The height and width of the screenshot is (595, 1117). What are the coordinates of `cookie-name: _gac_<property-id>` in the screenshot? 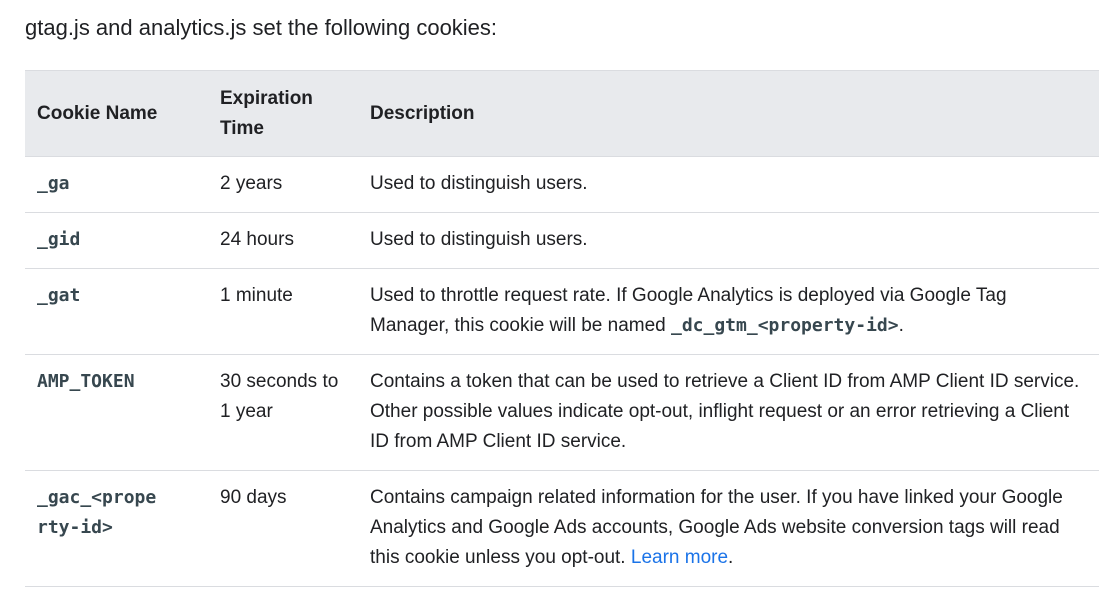 It's located at (116, 528).